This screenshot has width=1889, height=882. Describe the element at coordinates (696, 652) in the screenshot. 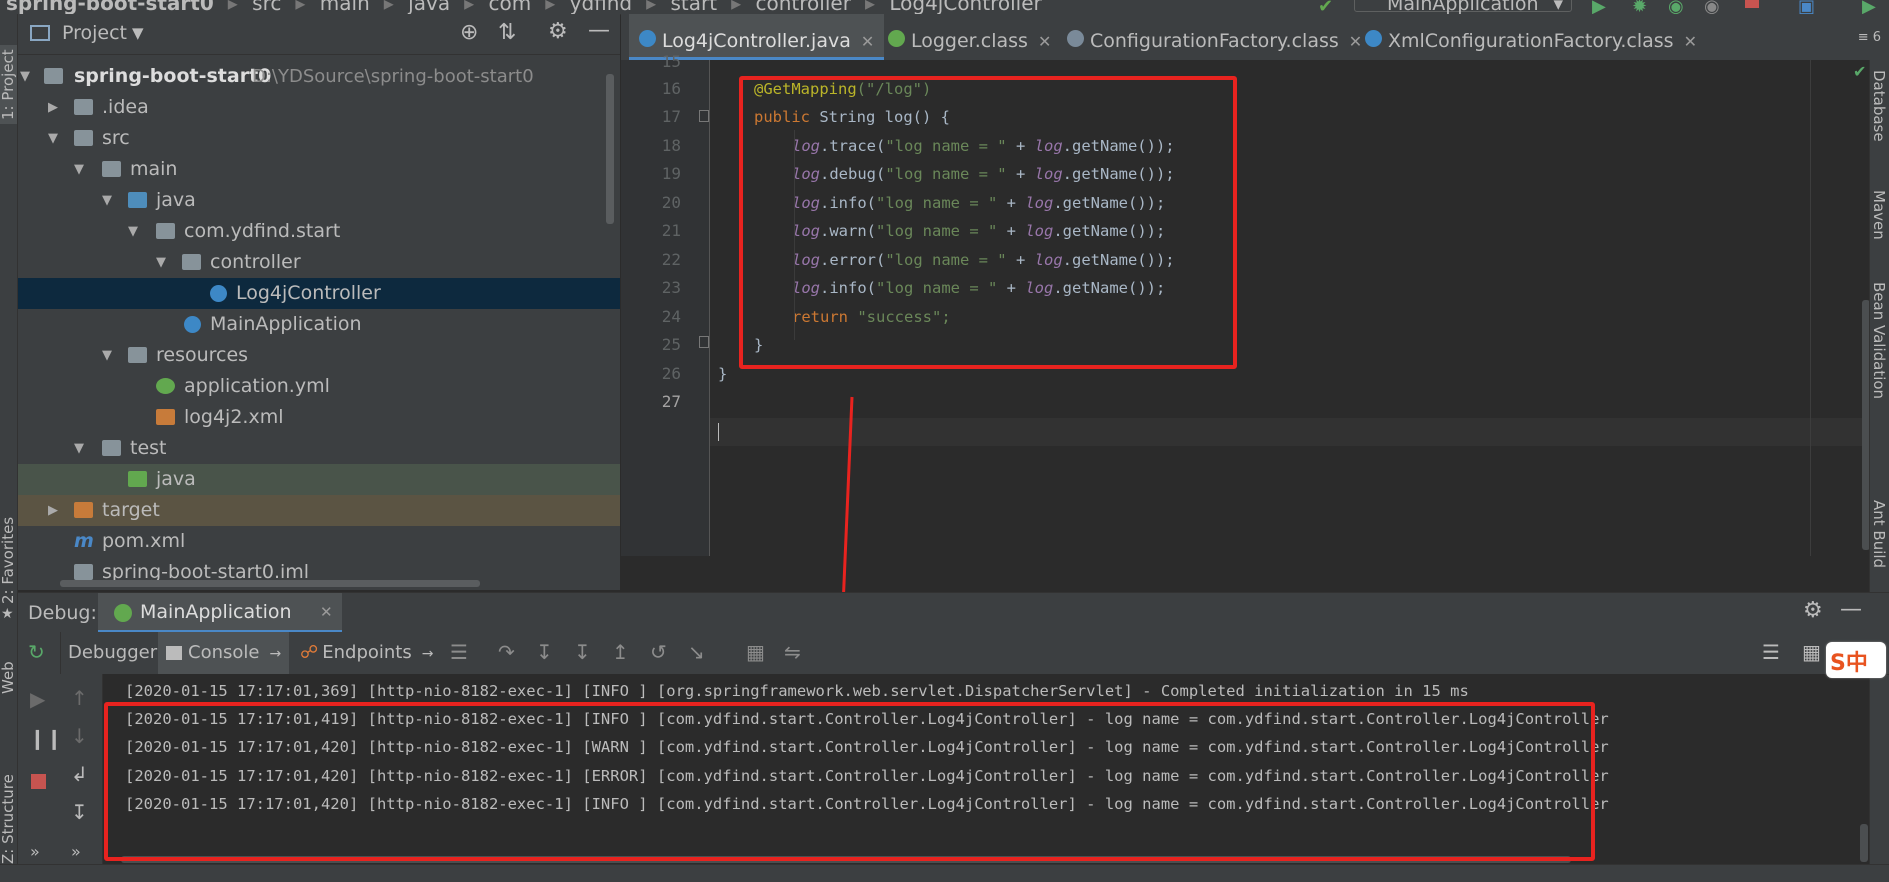

I see `run-to-cursor-icon: ↘` at that location.